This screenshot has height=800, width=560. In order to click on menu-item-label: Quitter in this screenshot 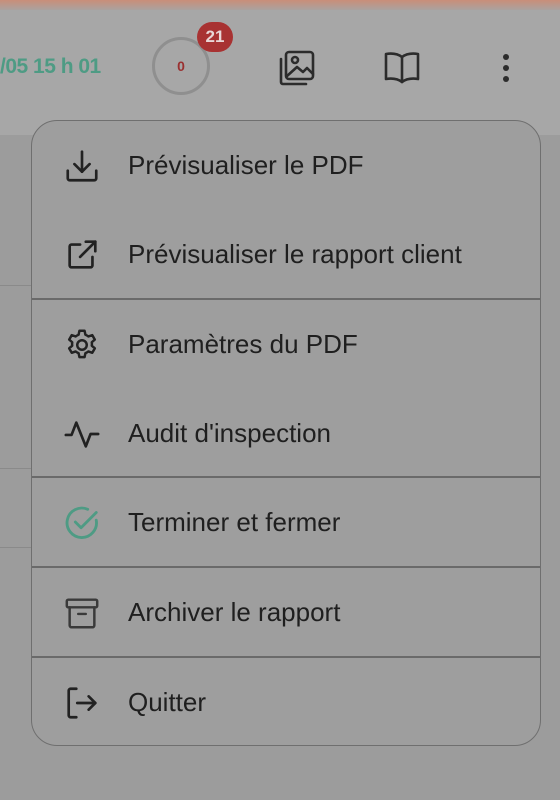, I will do `click(167, 702)`.